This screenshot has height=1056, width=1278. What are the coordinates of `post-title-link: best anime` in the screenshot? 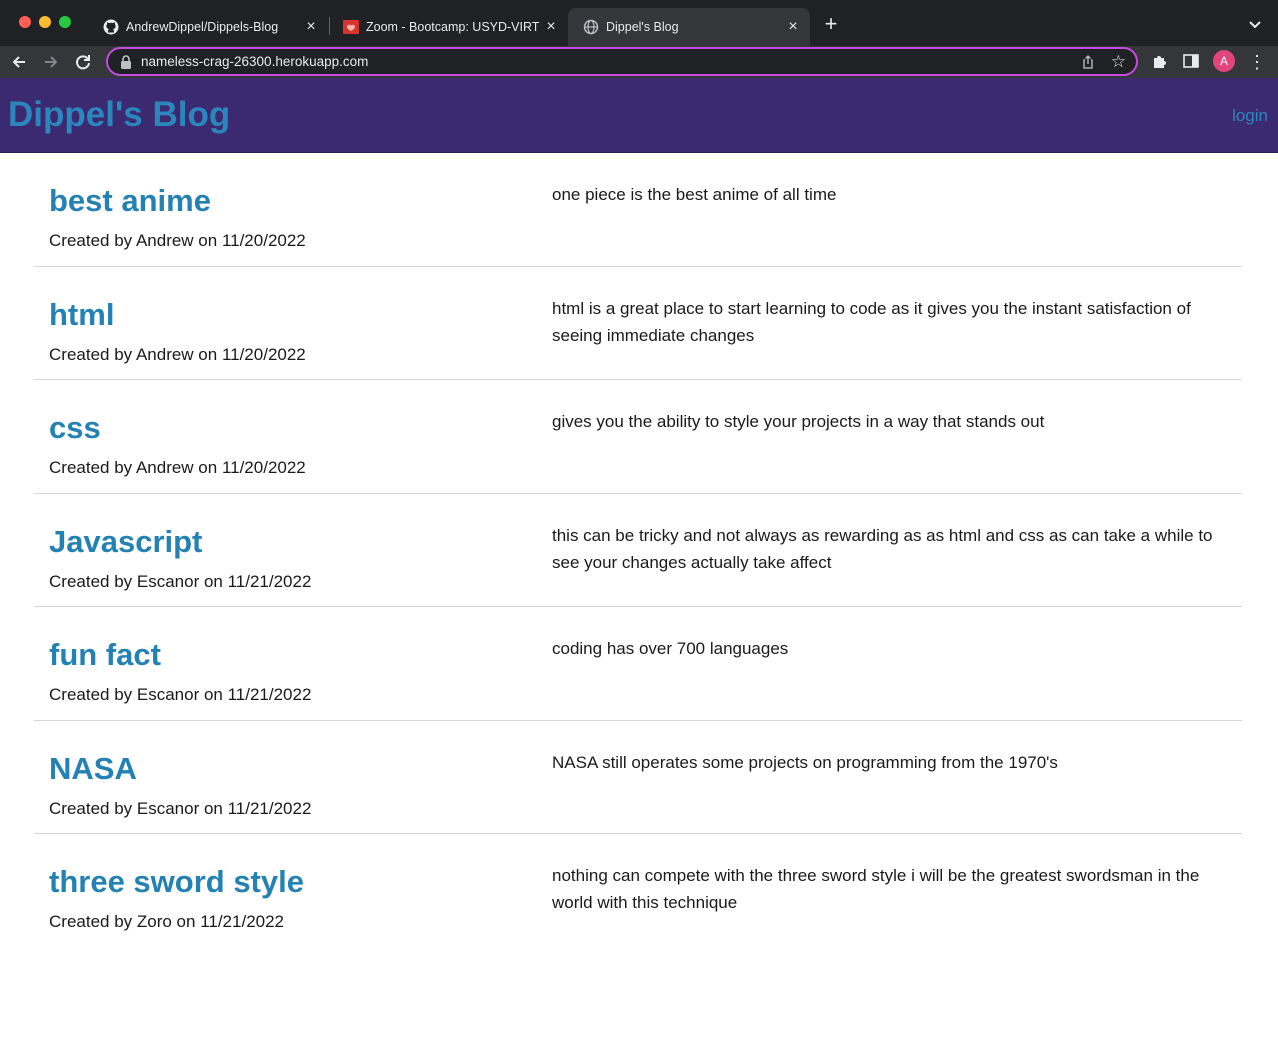 It's located at (130, 201).